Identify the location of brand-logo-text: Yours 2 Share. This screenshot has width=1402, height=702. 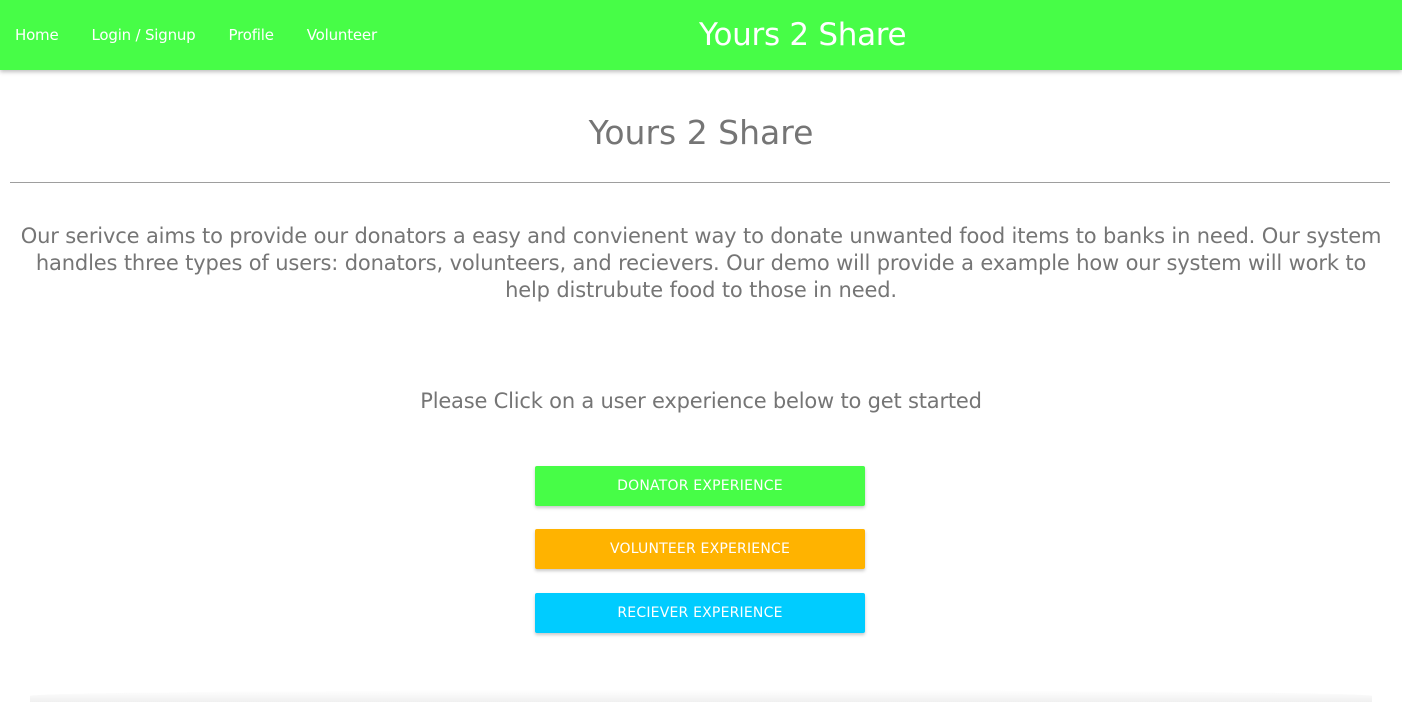
(803, 35).